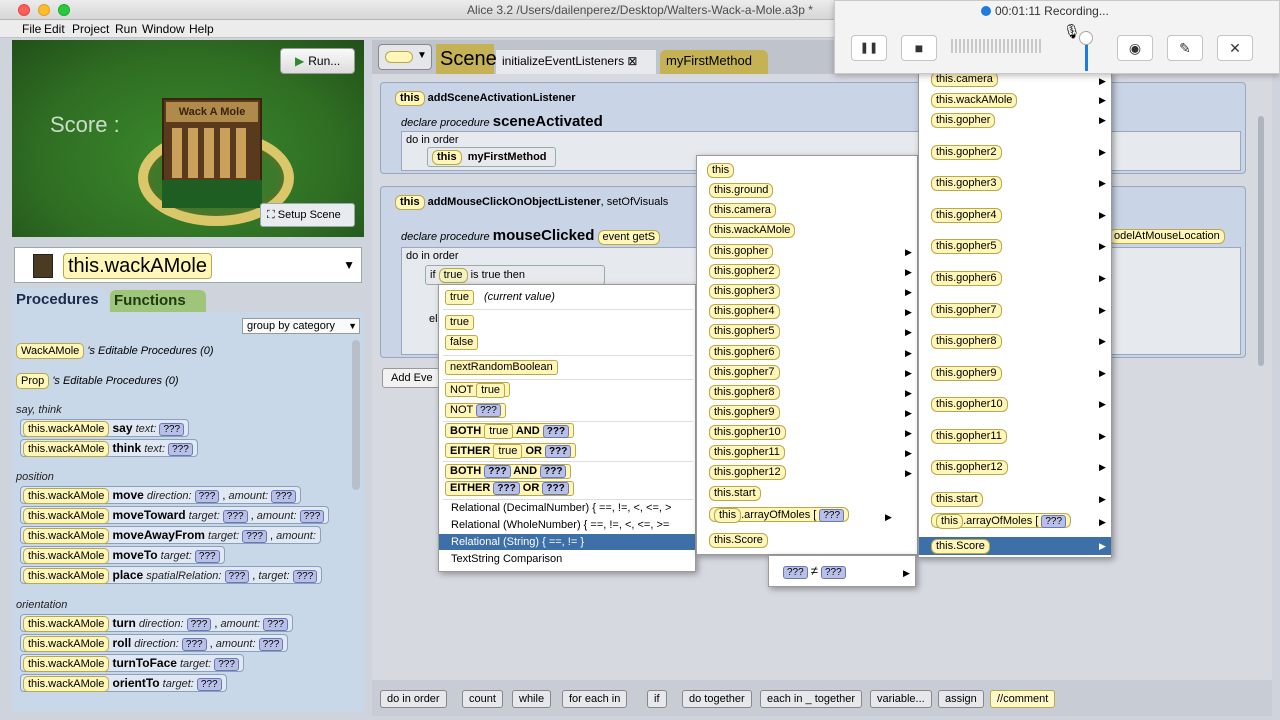  What do you see at coordinates (307, 215) in the screenshot?
I see `setup-scene-button: ⛶ Setup Scene` at bounding box center [307, 215].